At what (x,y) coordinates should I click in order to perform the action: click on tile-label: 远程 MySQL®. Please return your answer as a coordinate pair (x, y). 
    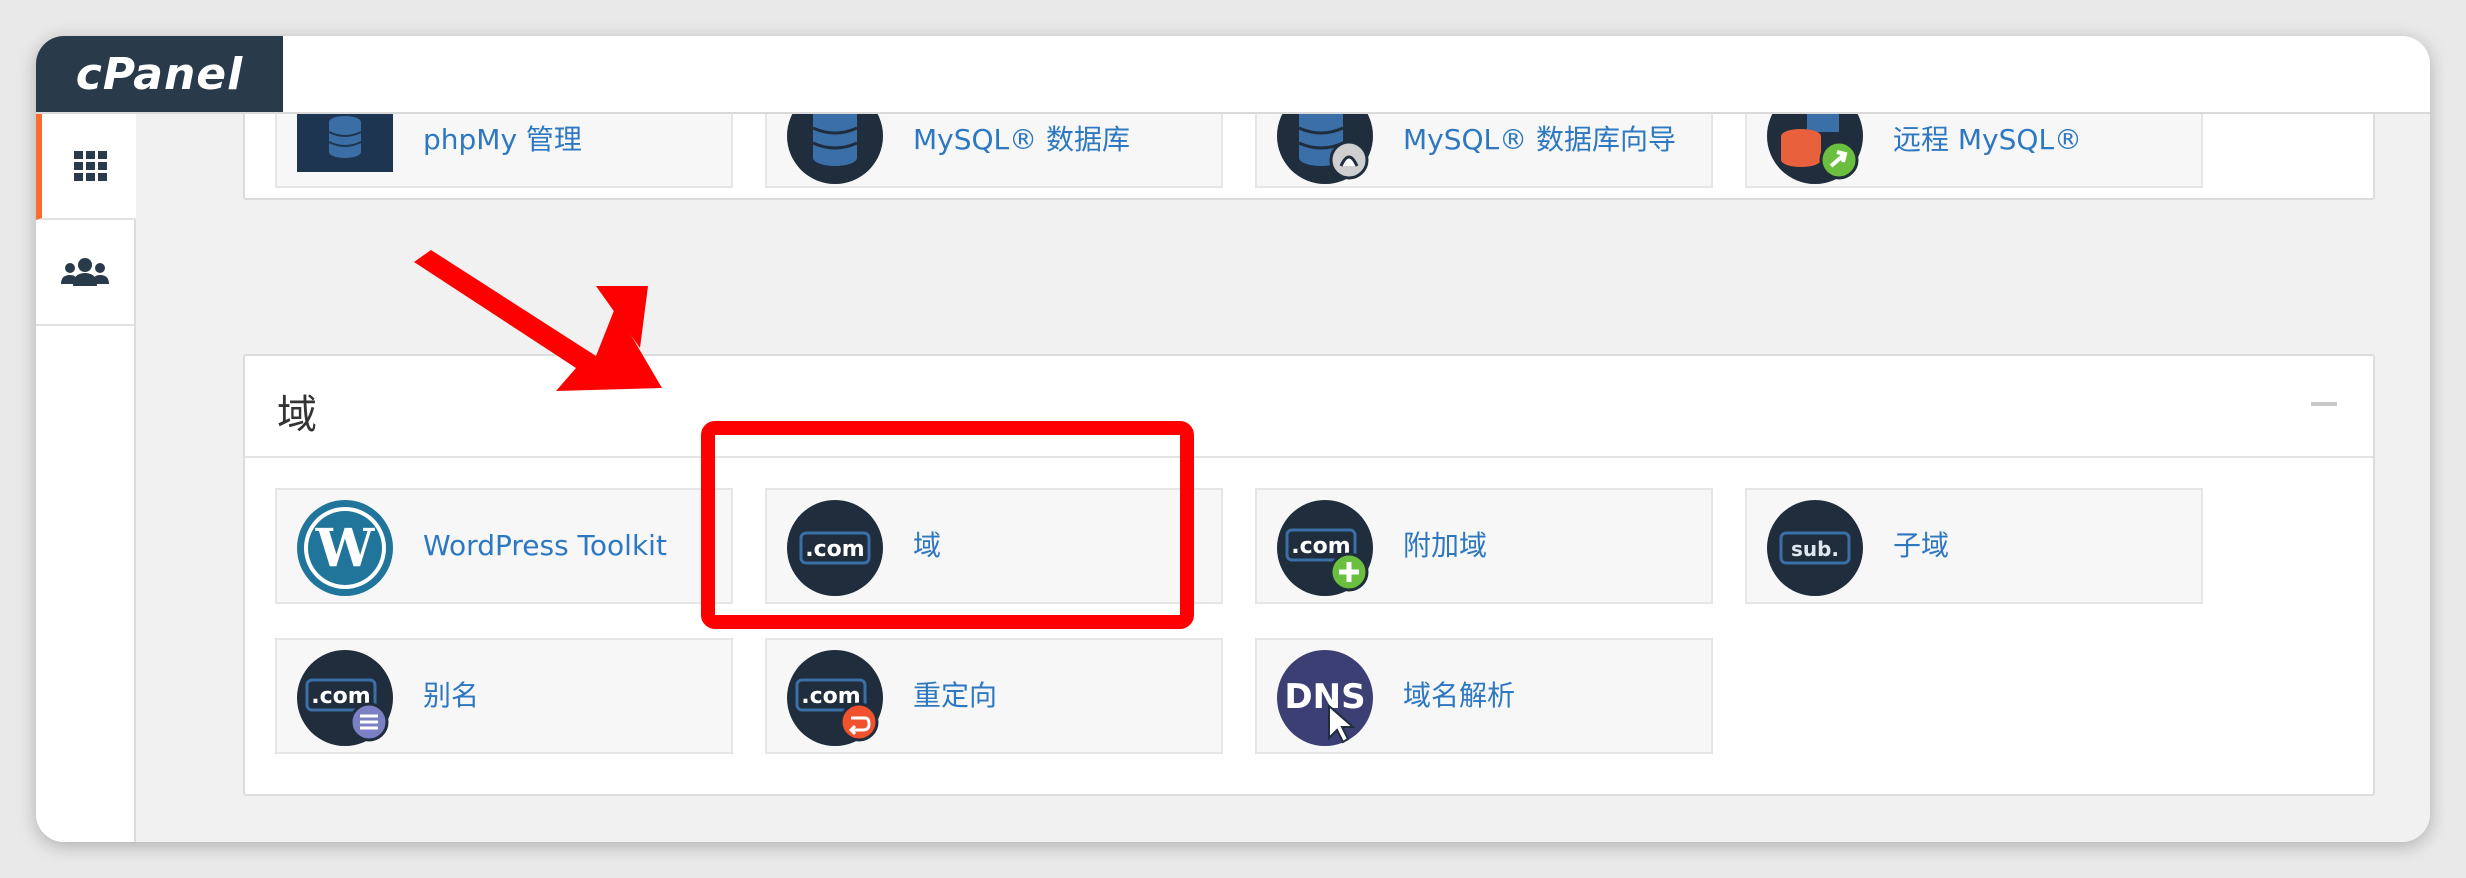
    Looking at the image, I should click on (1988, 139).